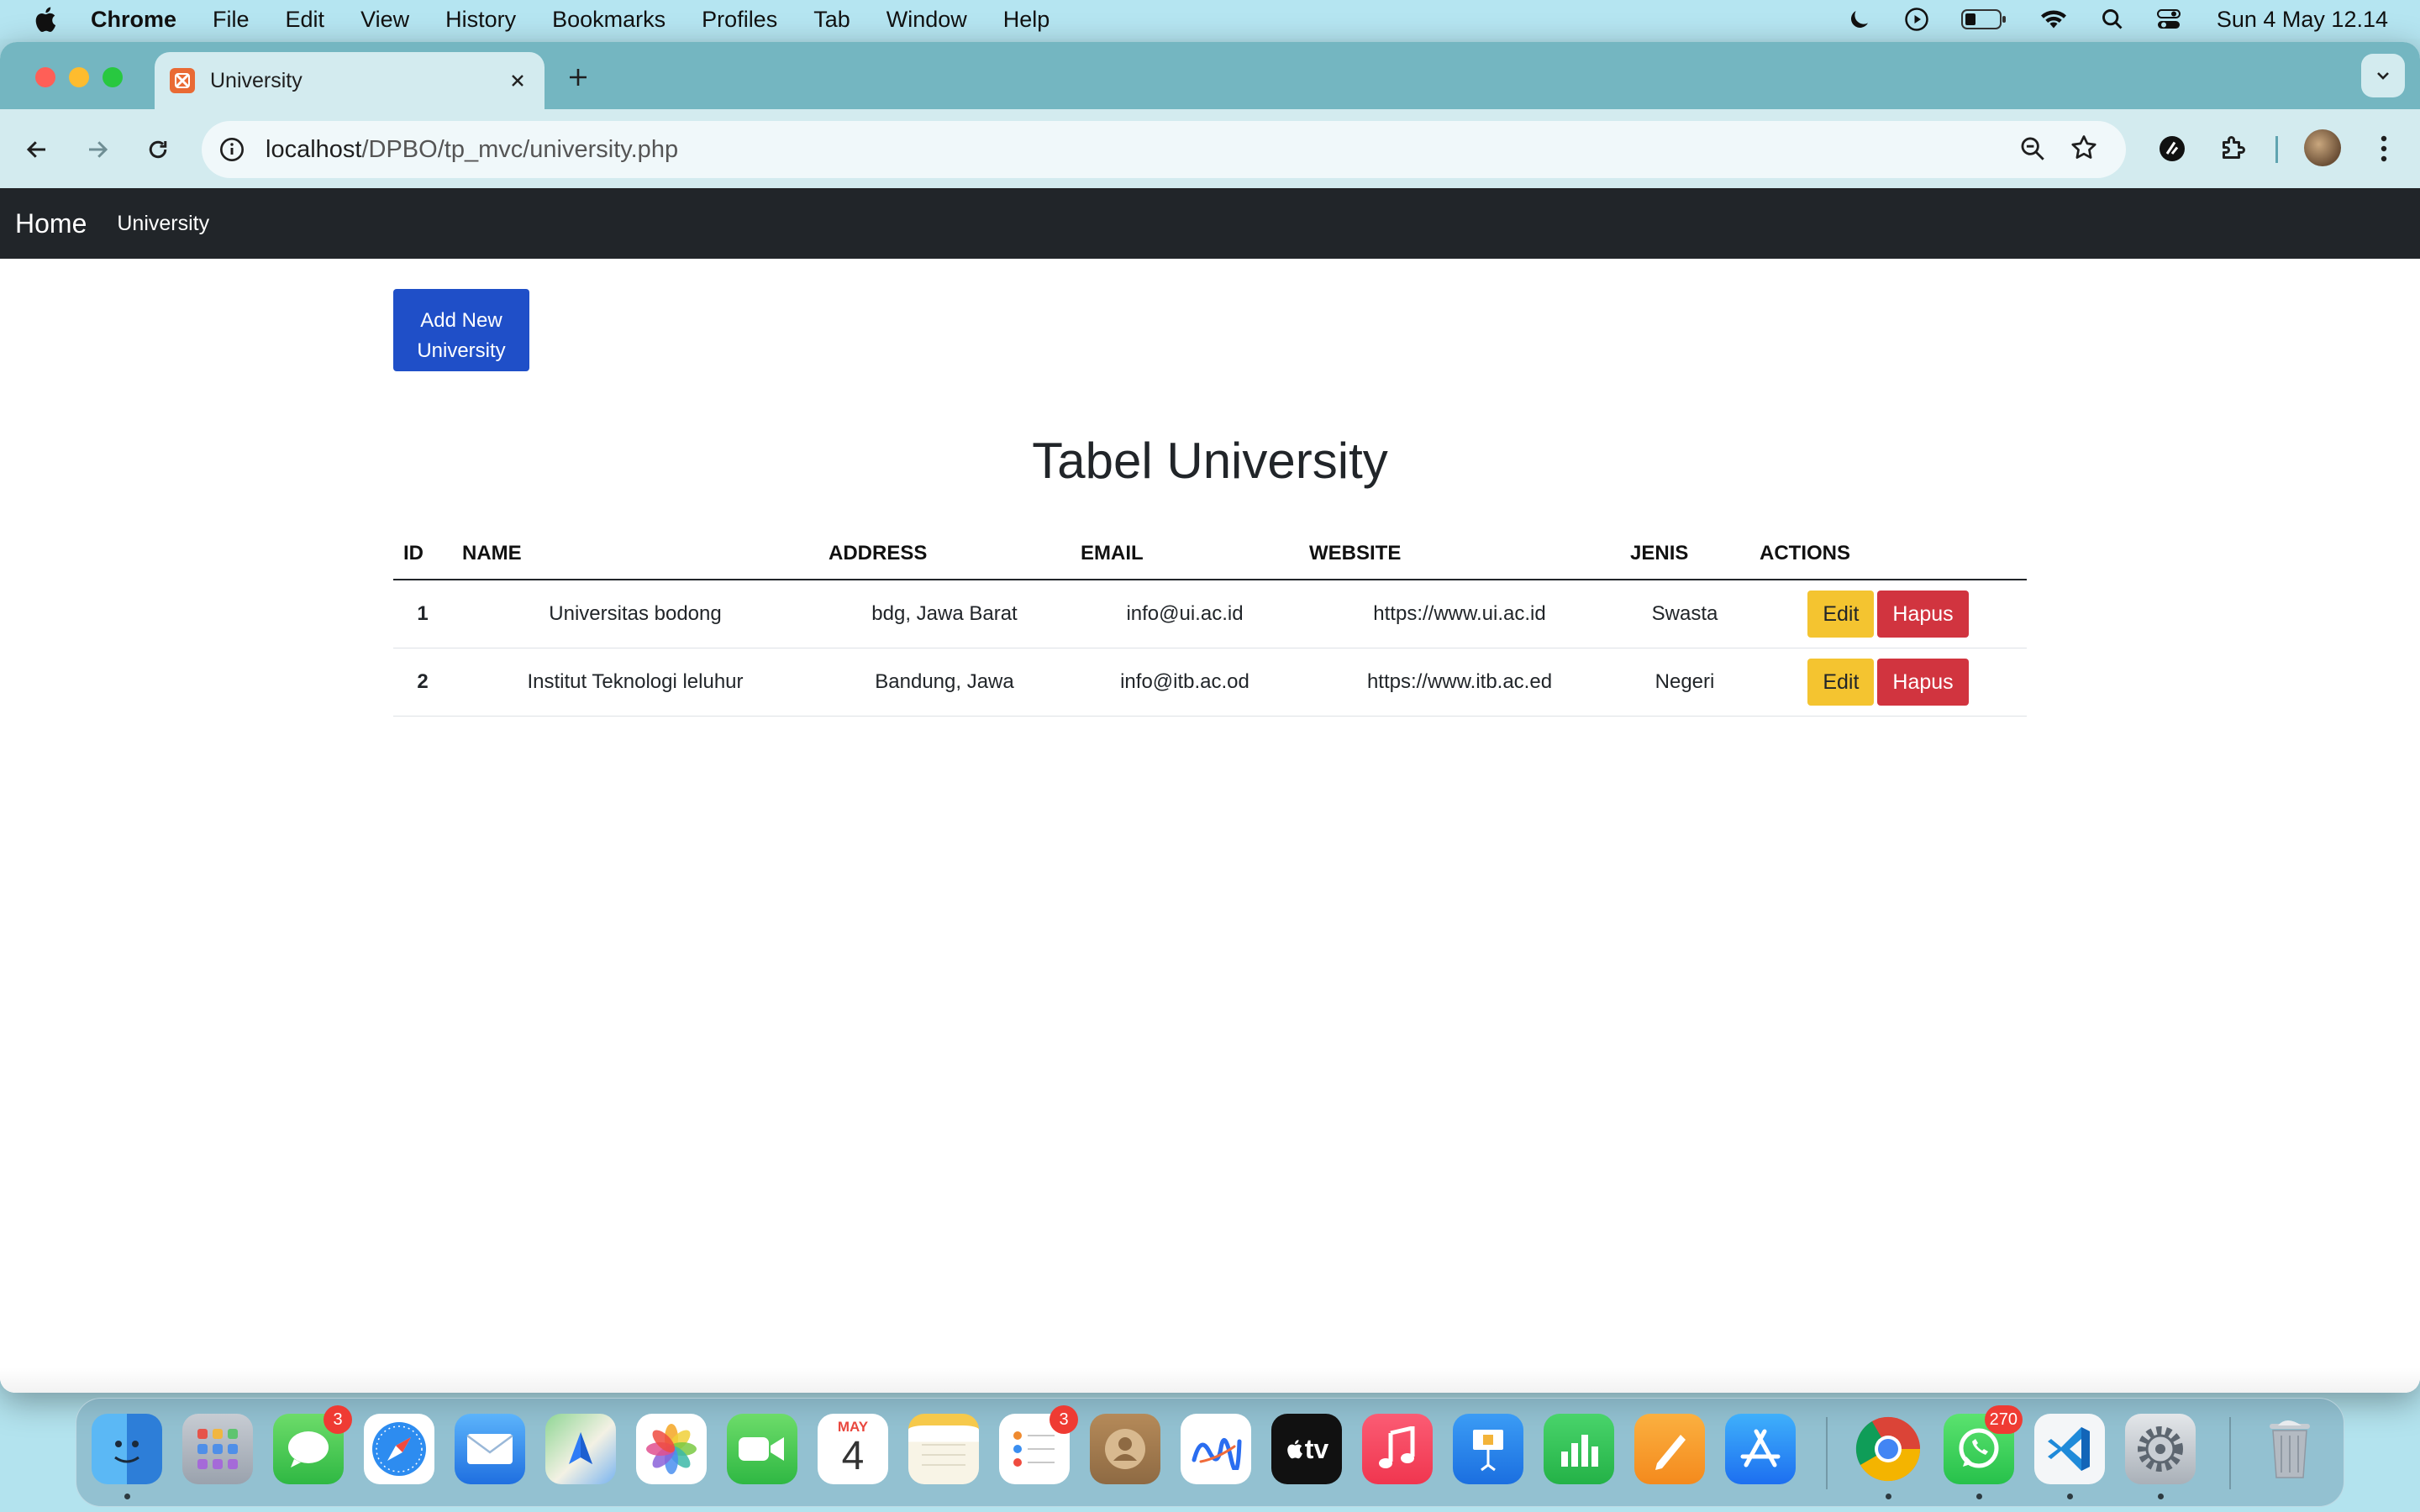  I want to click on music-icon, so click(1397, 1449).